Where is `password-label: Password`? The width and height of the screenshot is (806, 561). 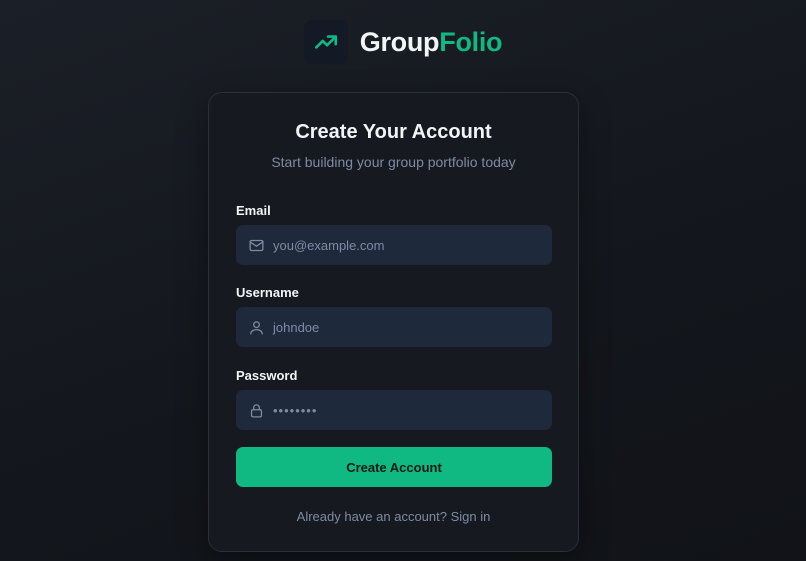 password-label: Password is located at coordinates (267, 375).